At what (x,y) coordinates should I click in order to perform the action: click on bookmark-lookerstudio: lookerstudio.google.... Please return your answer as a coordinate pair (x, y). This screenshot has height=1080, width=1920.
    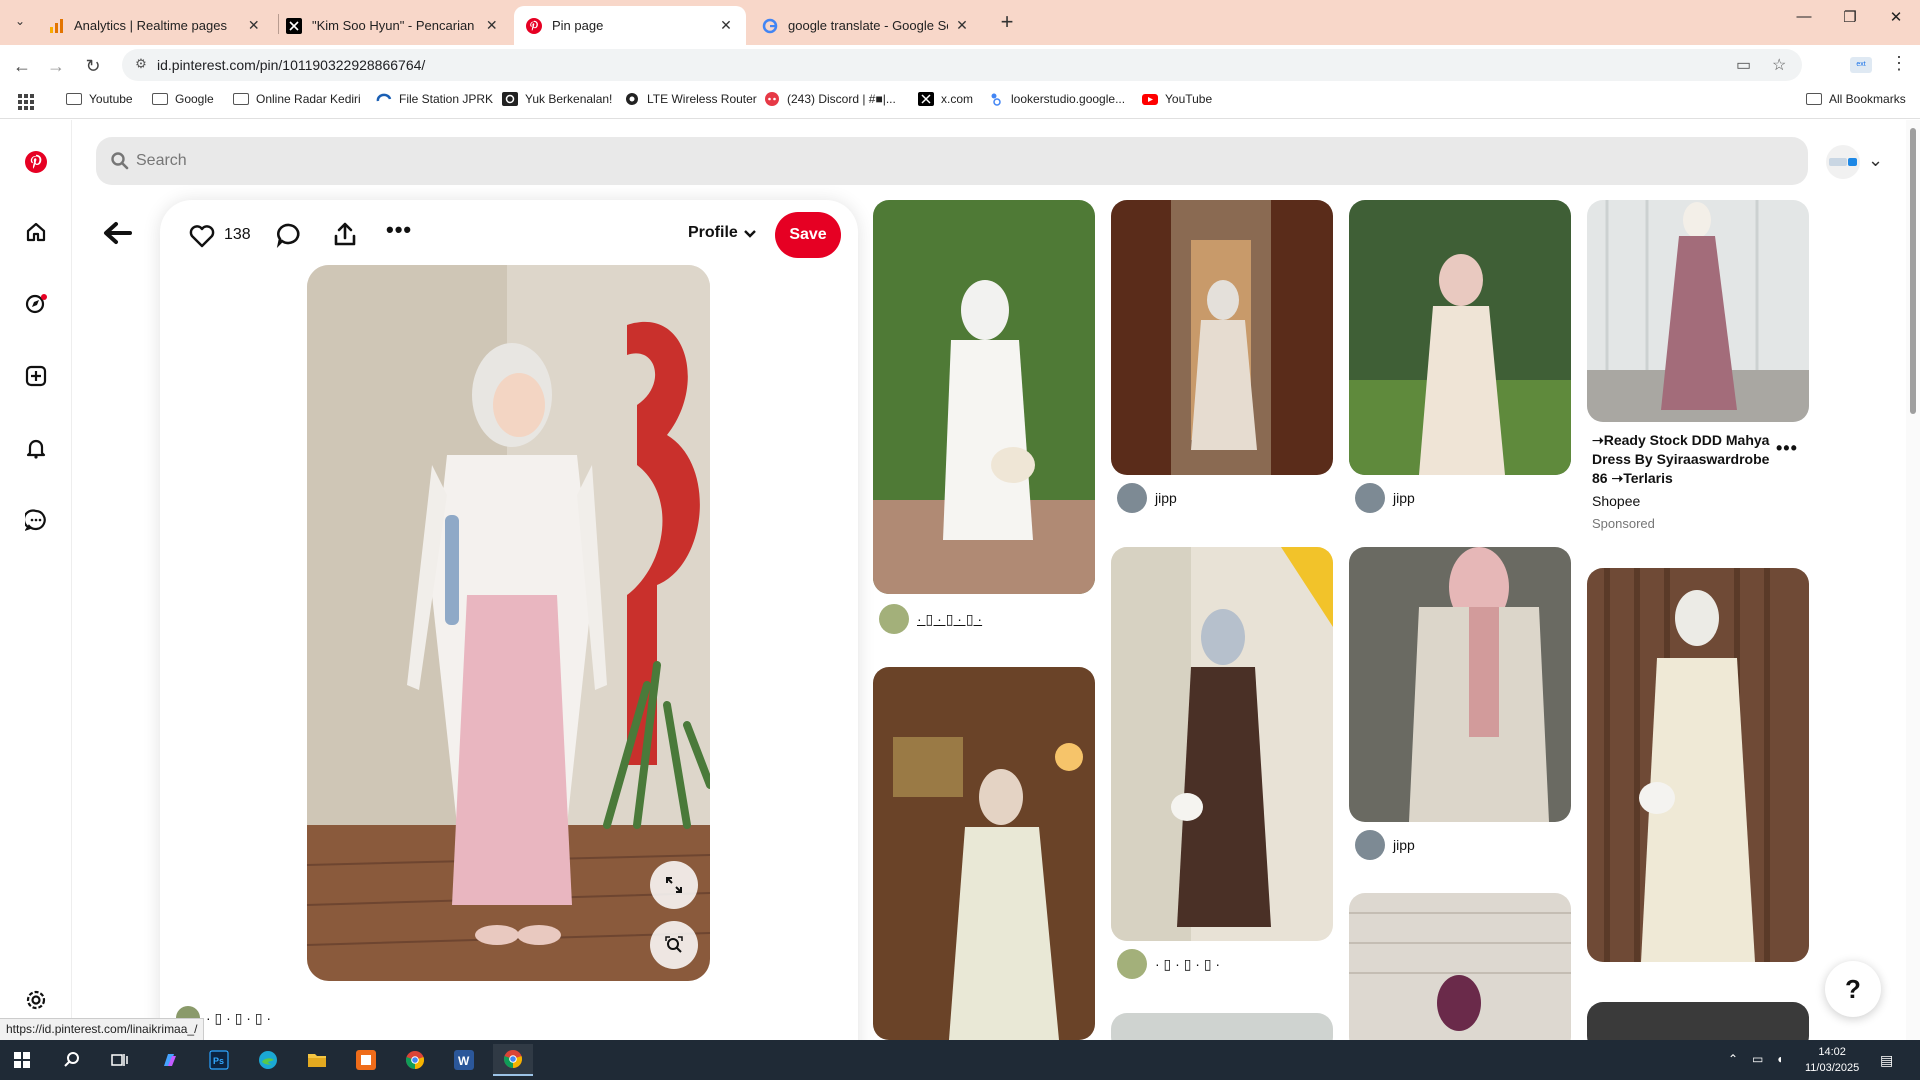
    Looking at the image, I should click on (1056, 99).